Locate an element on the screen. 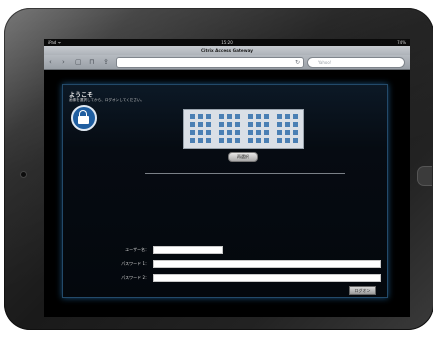  home-button is located at coordinates (424, 176).